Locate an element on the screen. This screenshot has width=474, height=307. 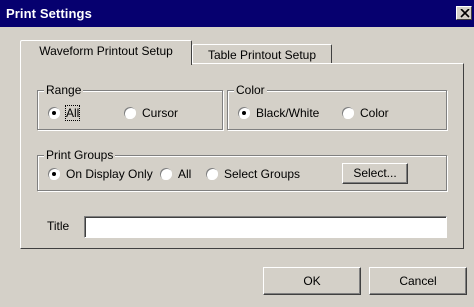
color-color-radio: Color is located at coordinates (365, 113).